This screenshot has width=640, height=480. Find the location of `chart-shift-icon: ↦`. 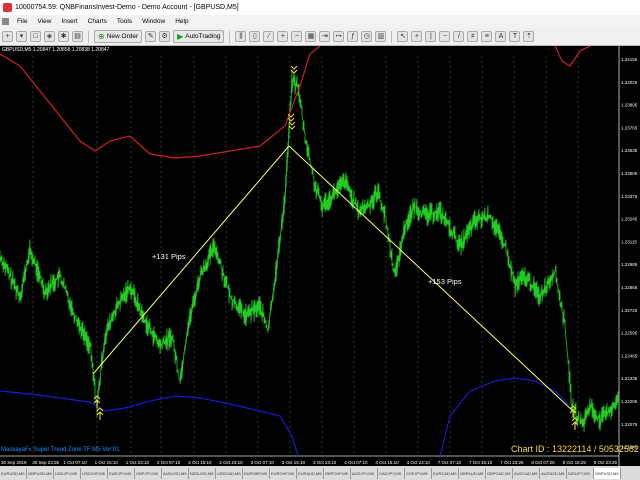

chart-shift-icon: ↦ is located at coordinates (339, 36).